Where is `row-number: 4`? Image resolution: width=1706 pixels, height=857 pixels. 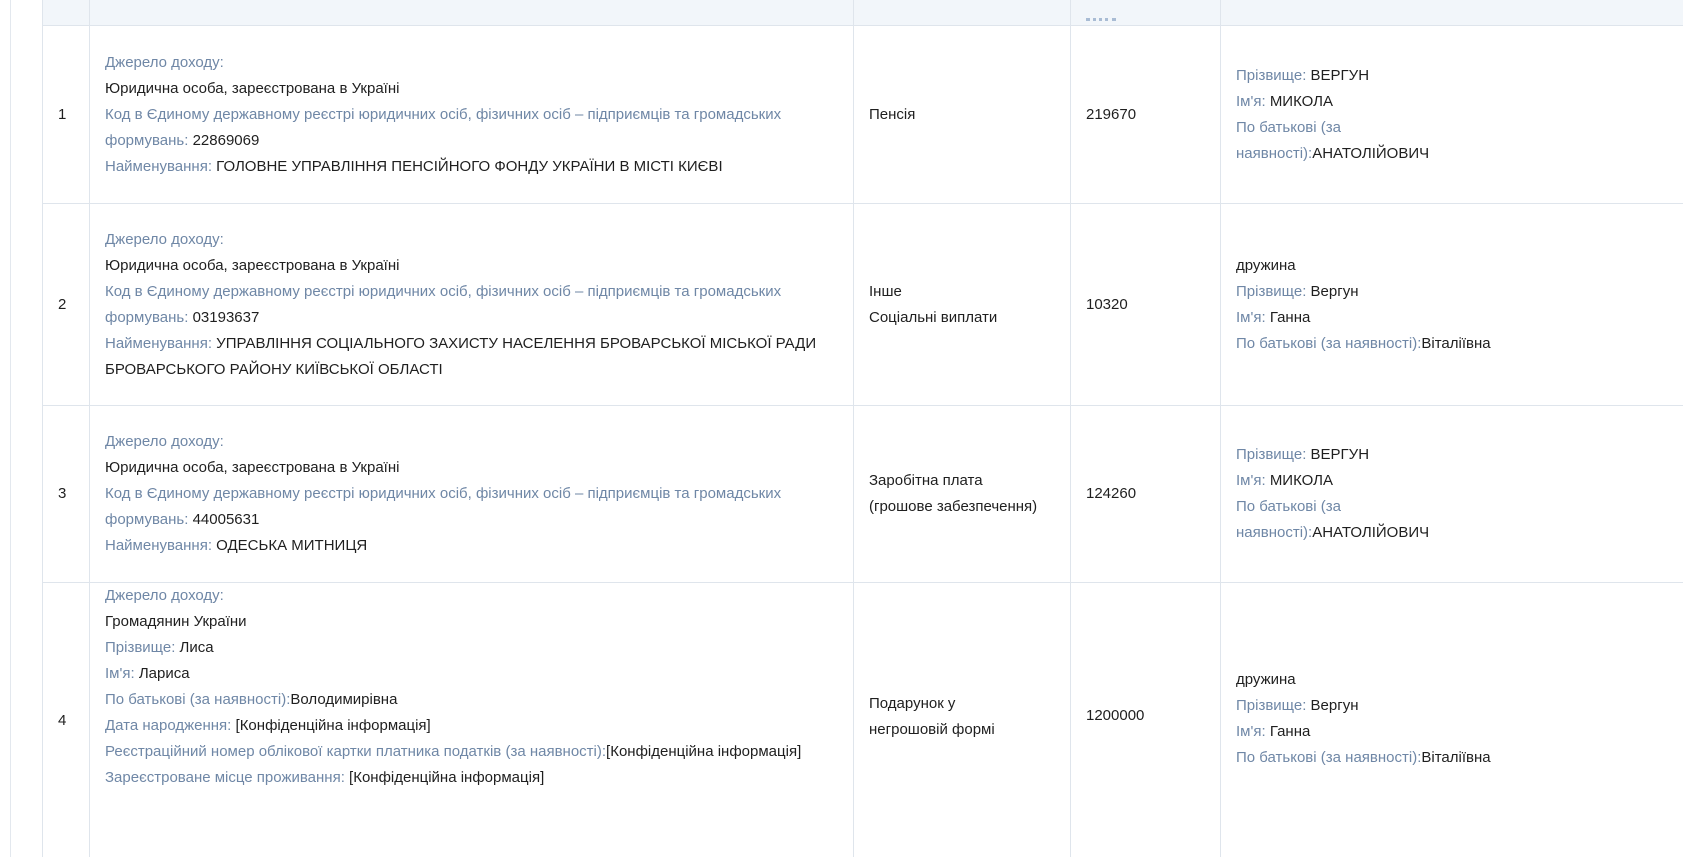 row-number: 4 is located at coordinates (66, 719).